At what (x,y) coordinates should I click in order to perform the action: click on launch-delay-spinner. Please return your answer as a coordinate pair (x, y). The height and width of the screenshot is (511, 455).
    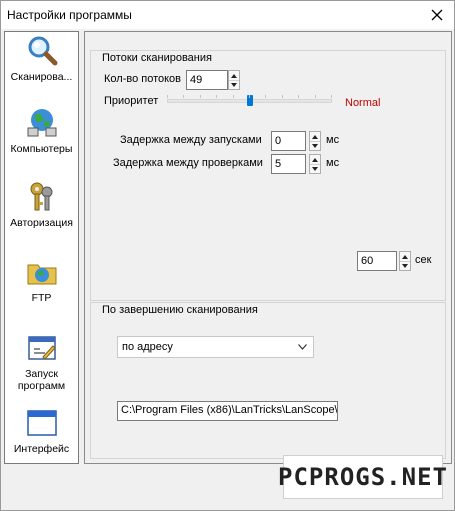
    Looking at the image, I should click on (315, 141).